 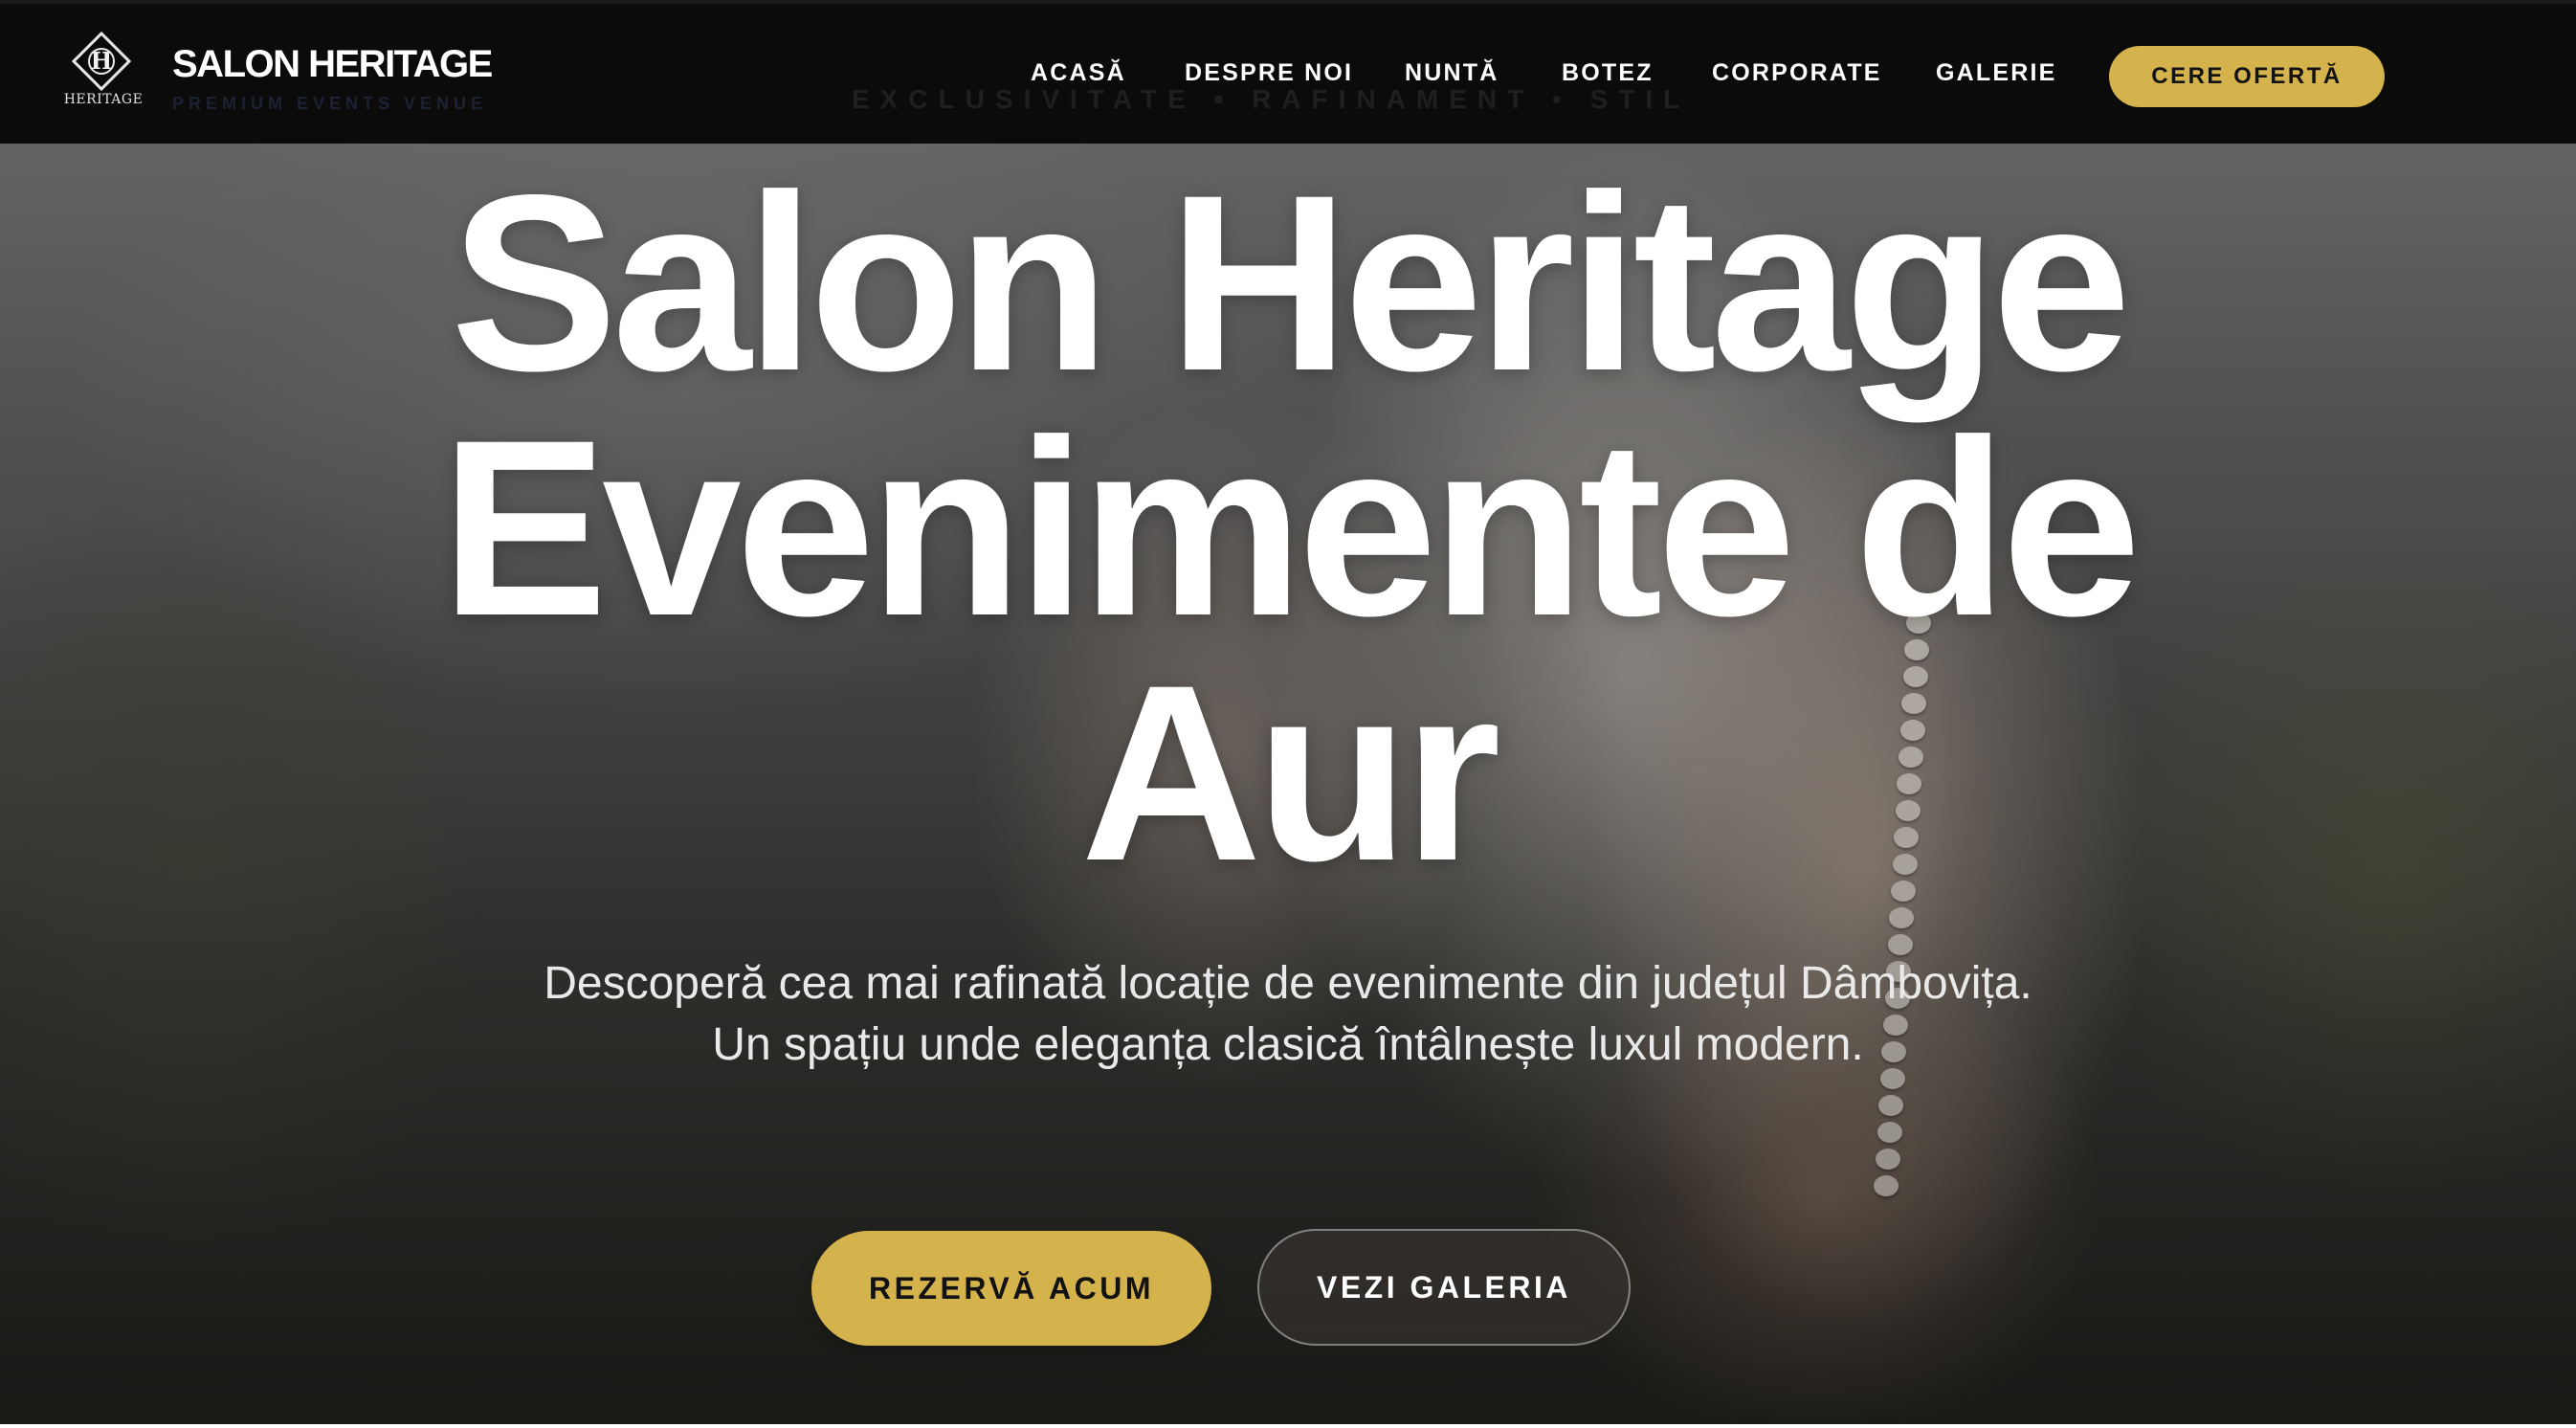 I want to click on nav-item-botez: BOTEZ, so click(x=1608, y=73).